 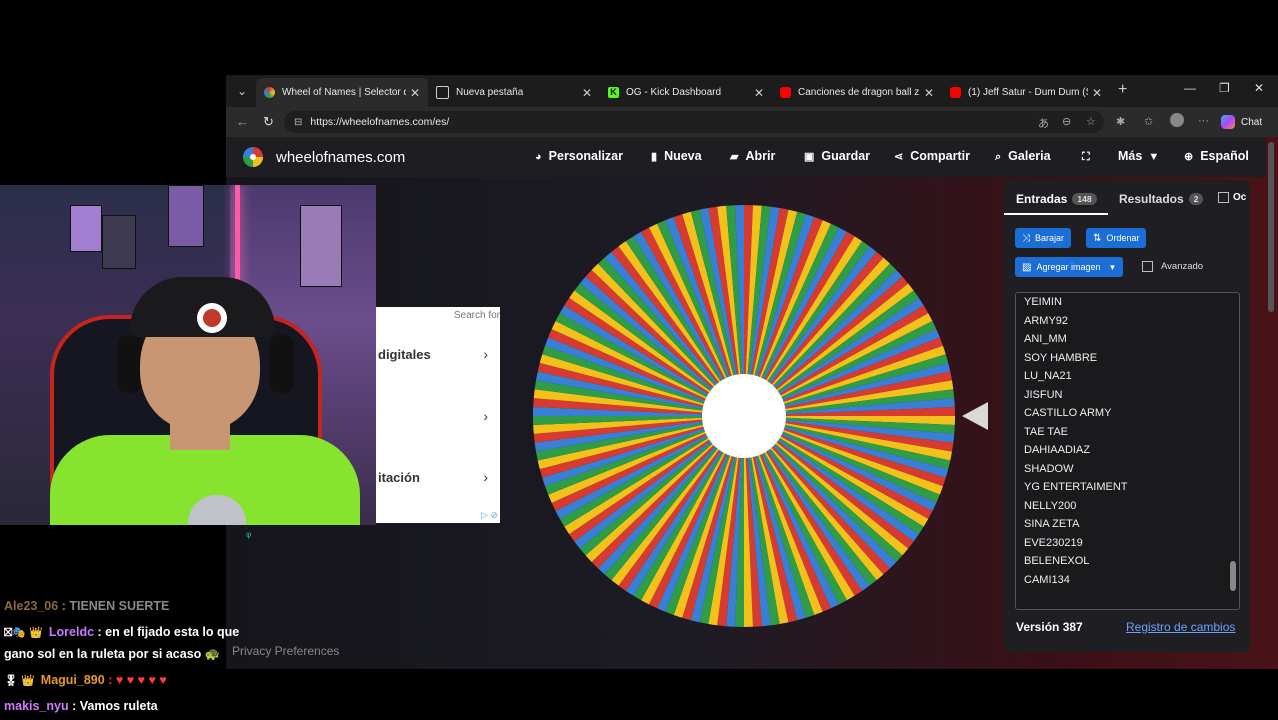 What do you see at coordinates (837, 156) in the screenshot?
I see `nav-guardar: ▣ Guardar` at bounding box center [837, 156].